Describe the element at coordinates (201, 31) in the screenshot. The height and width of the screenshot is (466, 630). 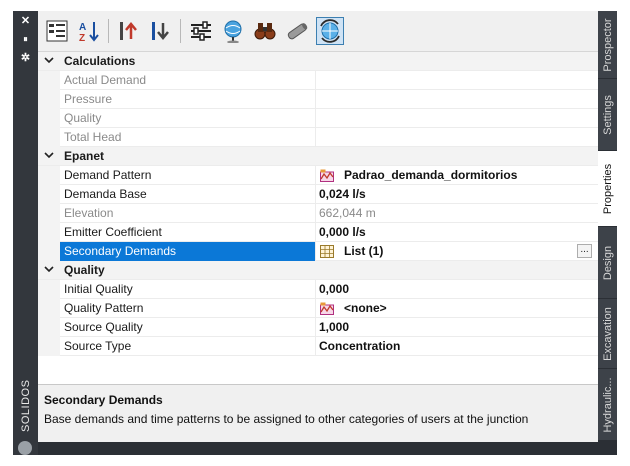
I see `filter-settings-icon` at that location.